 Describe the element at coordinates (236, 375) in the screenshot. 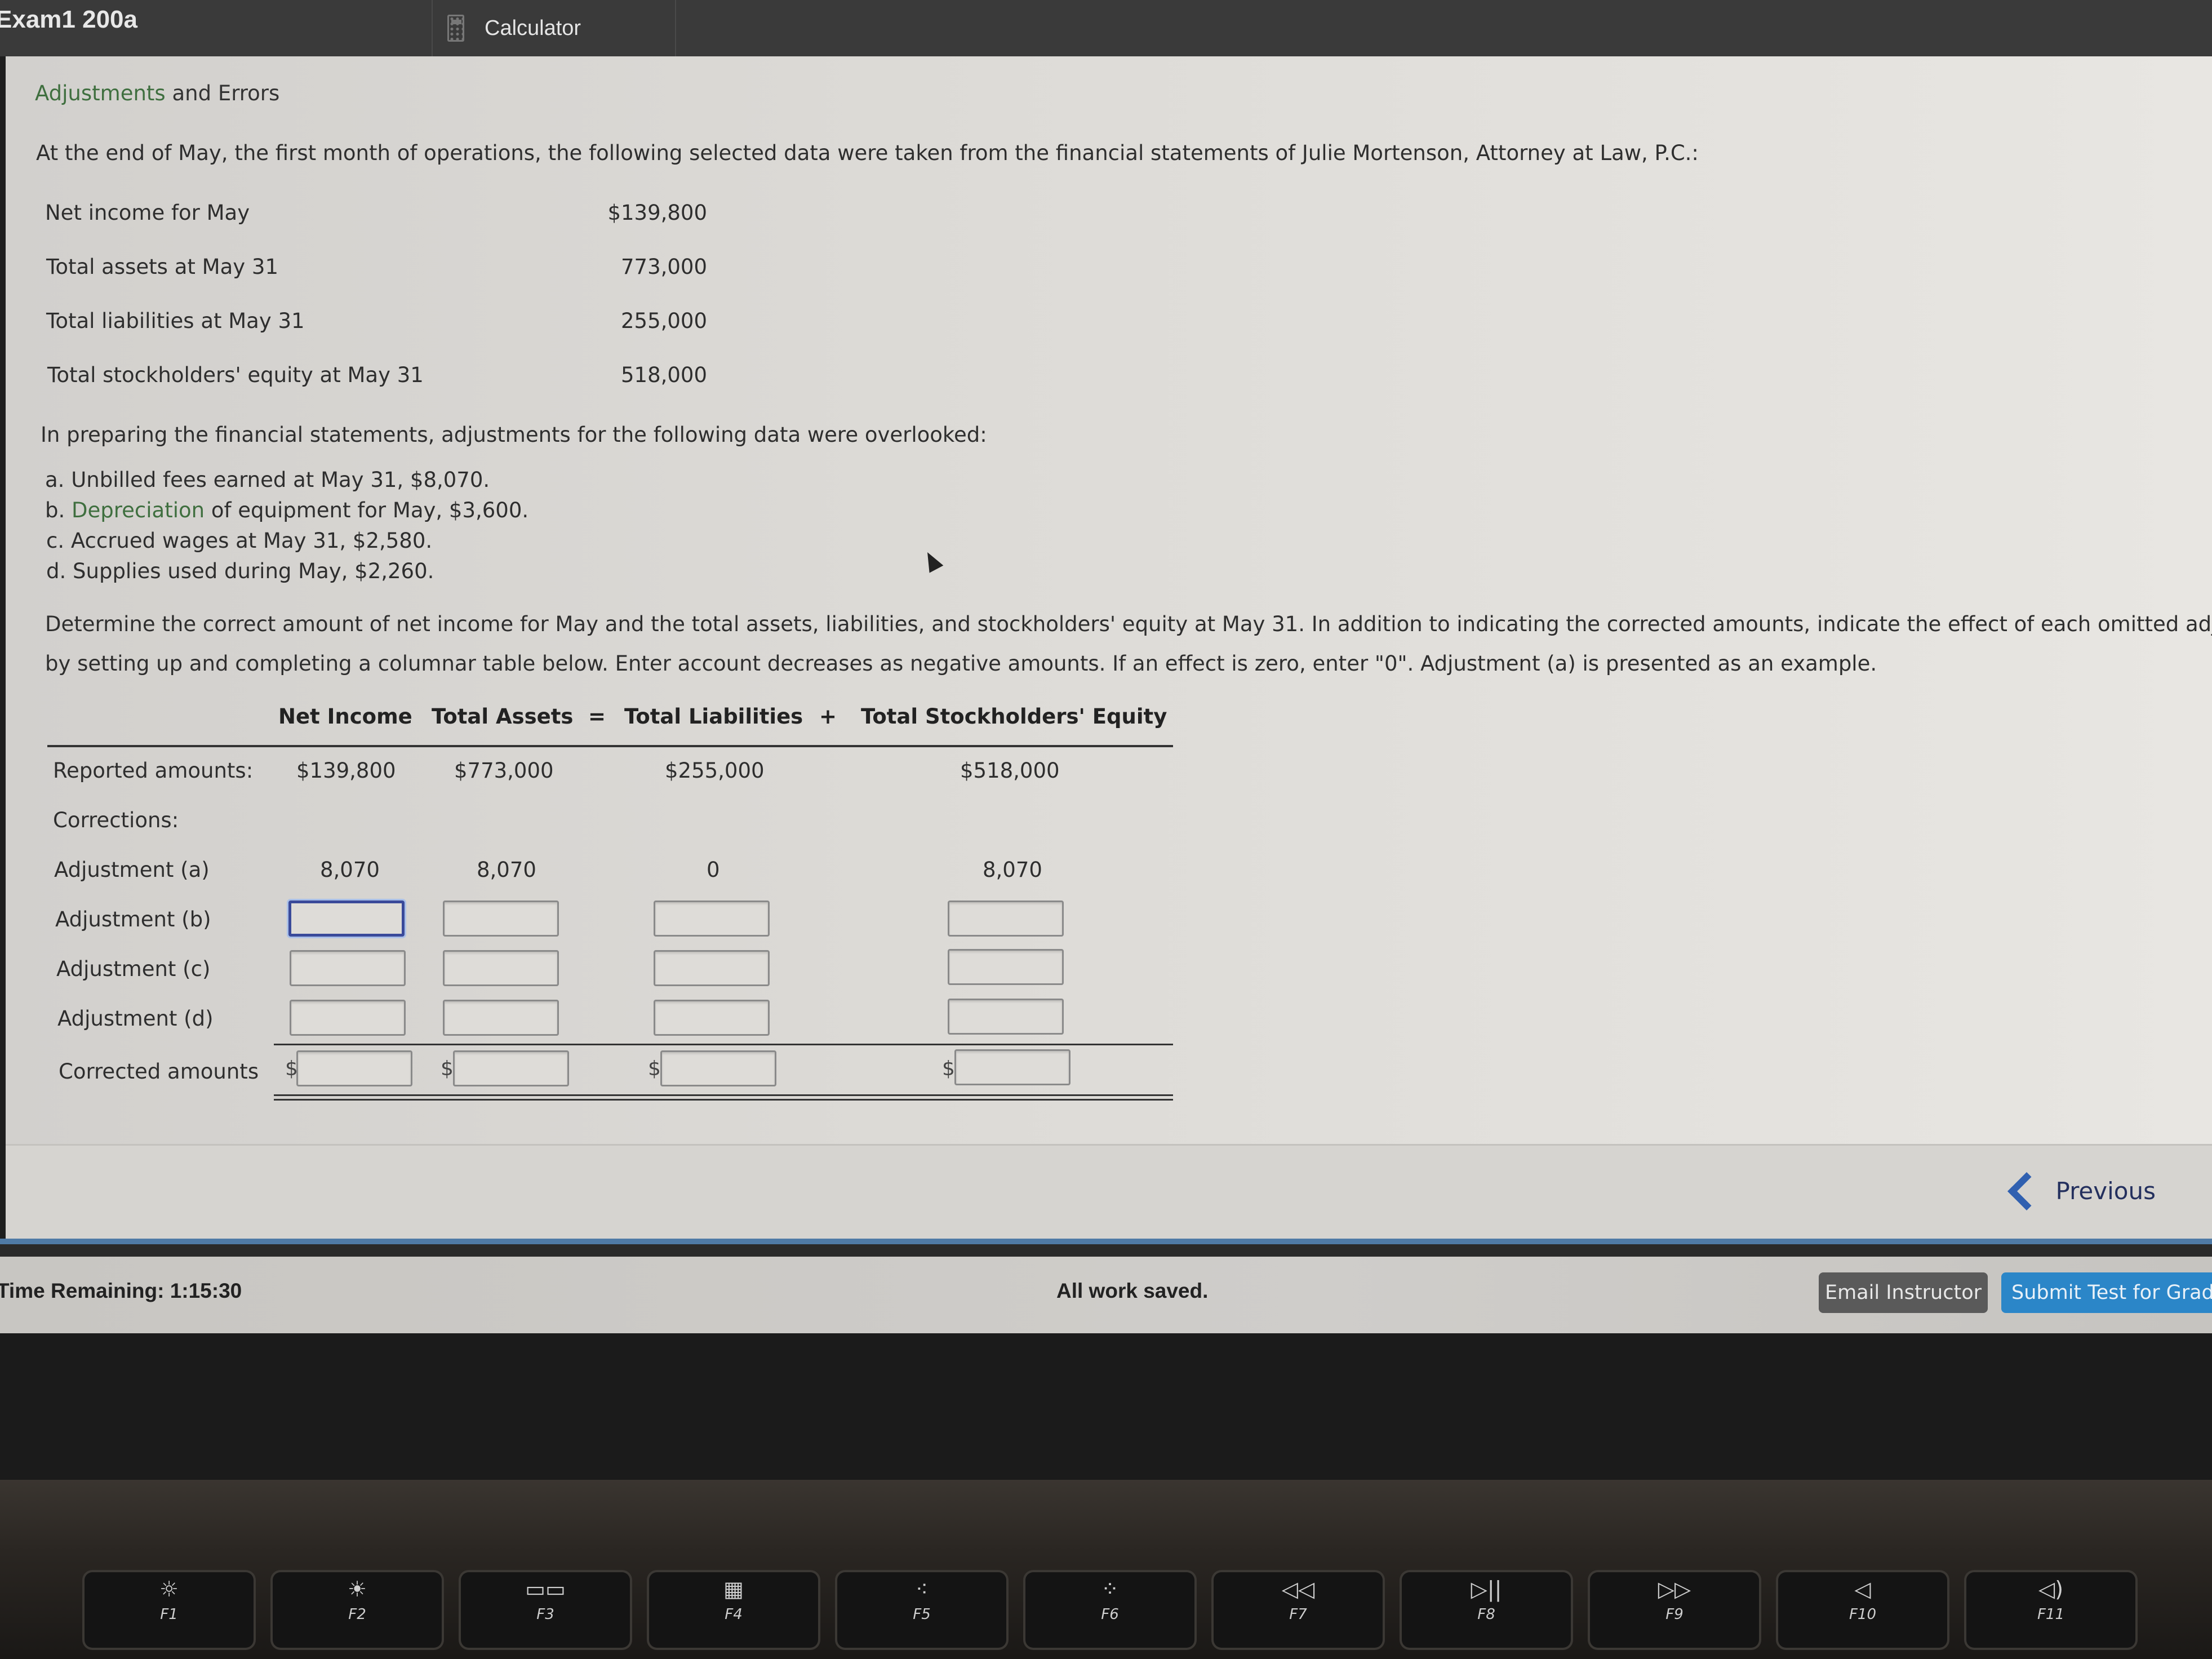

I see `data-label-stockholders-equity: Total stockholders' equity at May 31` at that location.